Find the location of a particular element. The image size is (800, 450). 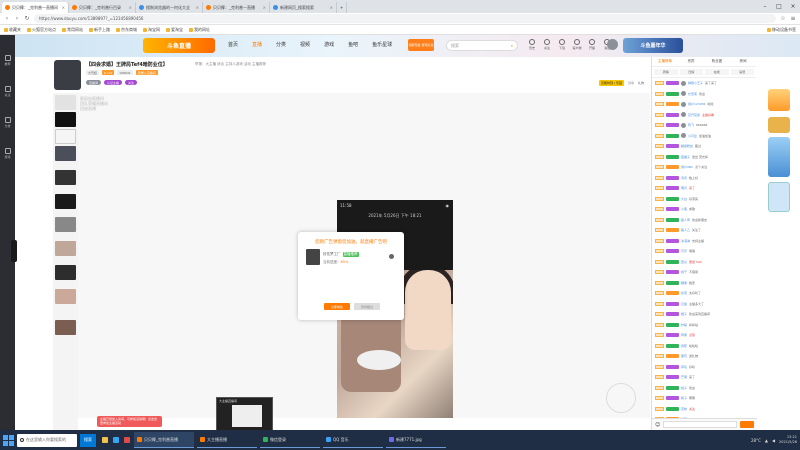

chat-username: 草莓 is located at coordinates (684, 367).